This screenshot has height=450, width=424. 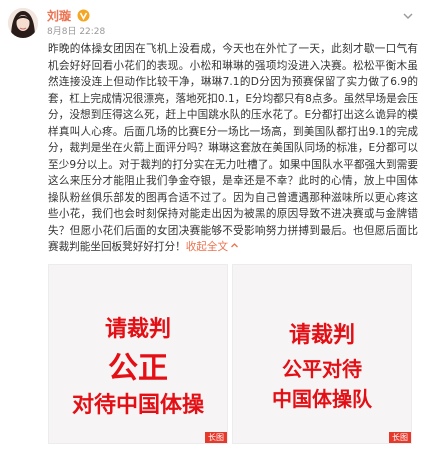 What do you see at coordinates (212, 20) in the screenshot?
I see `post-header: 刘璇 8月8日 22:28` at bounding box center [212, 20].